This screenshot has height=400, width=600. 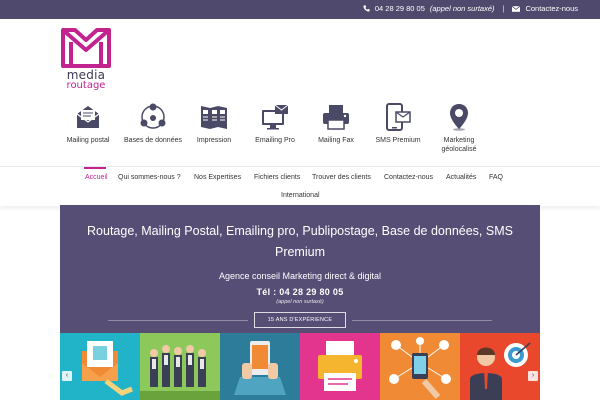 I want to click on service-marketing-geolocalise: Marketing géolocalisé, so click(x=459, y=128).